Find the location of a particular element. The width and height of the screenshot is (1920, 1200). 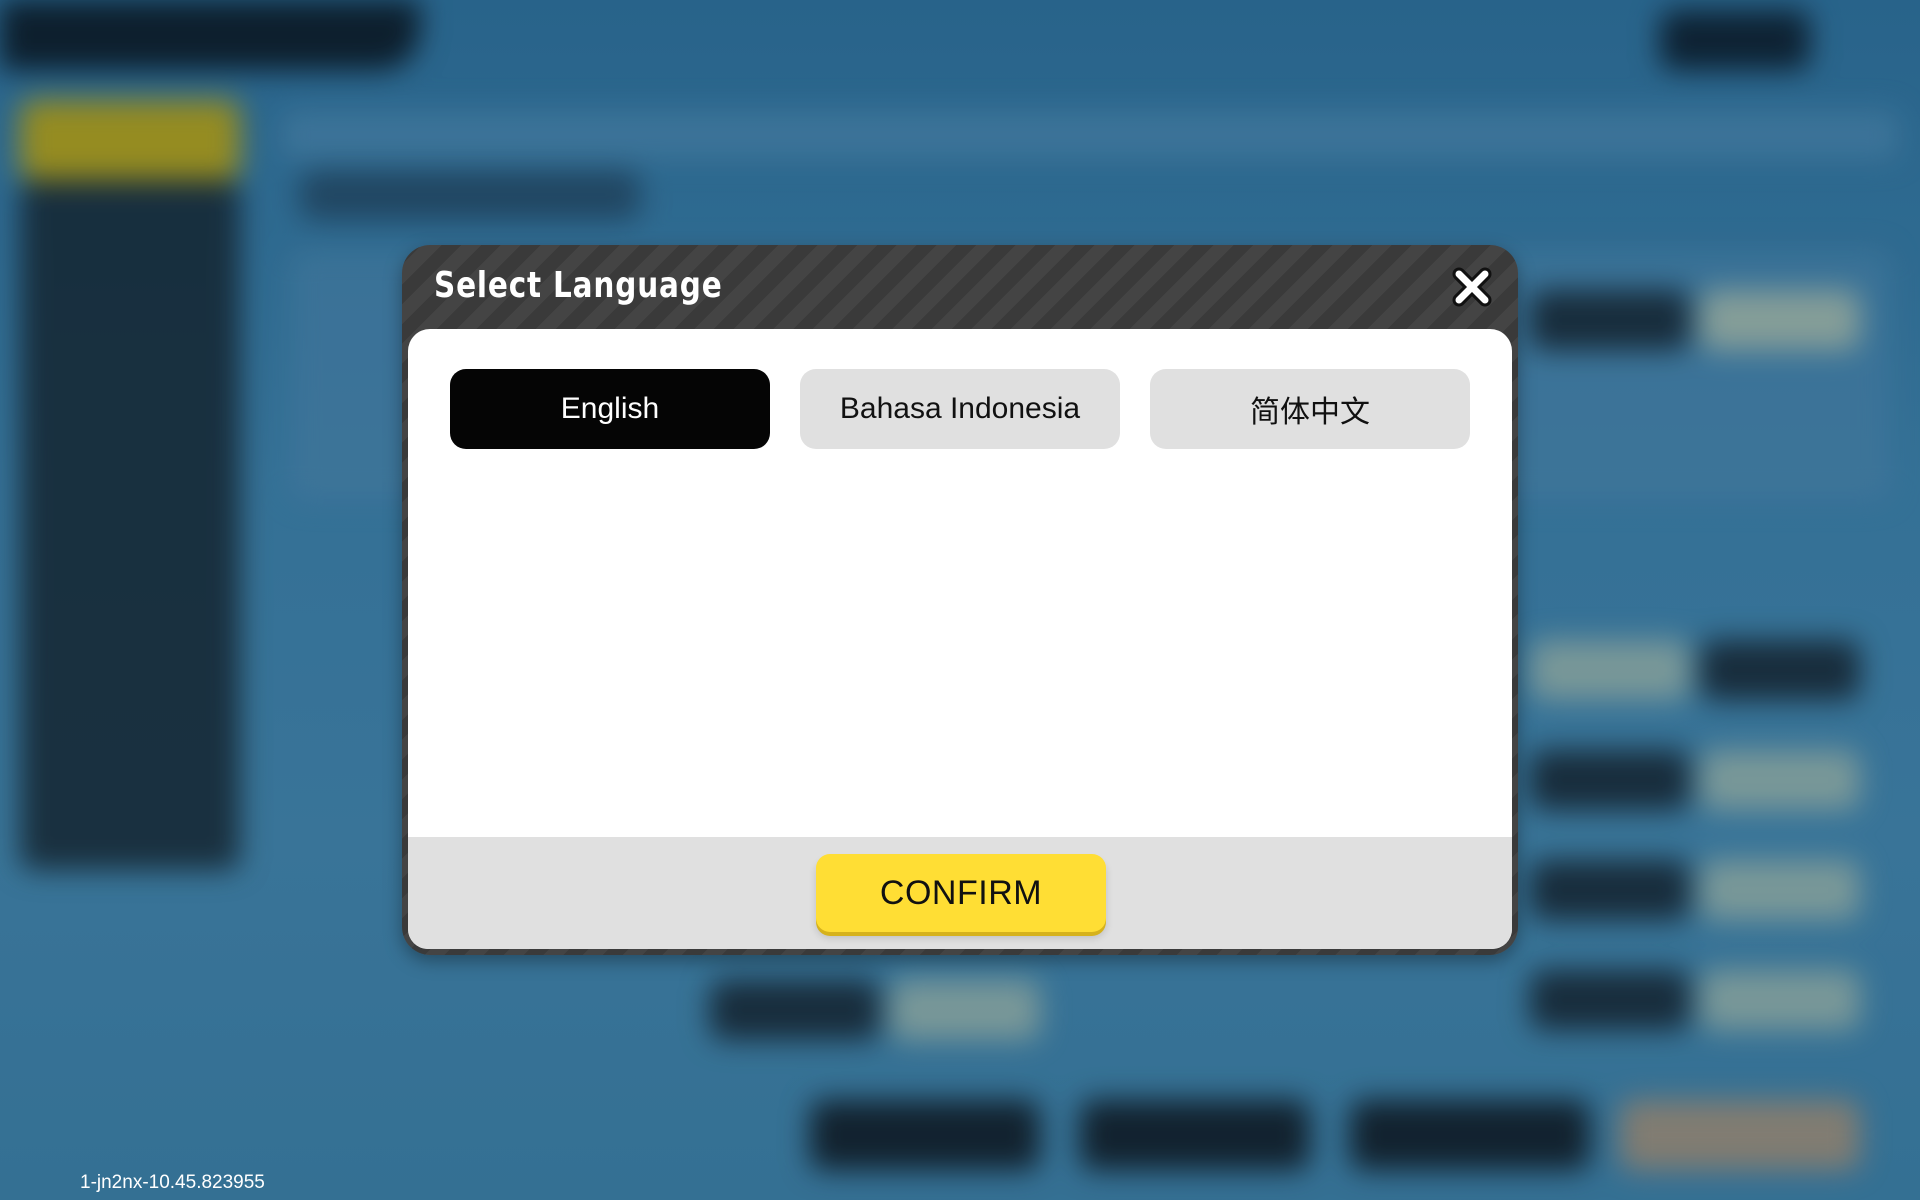

close-icon is located at coordinates (1472, 287).